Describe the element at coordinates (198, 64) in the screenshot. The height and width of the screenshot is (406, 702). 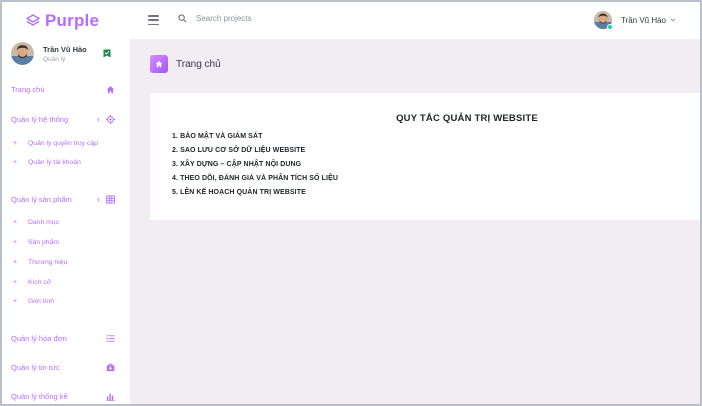
I see `page-title: Trang chủ` at that location.